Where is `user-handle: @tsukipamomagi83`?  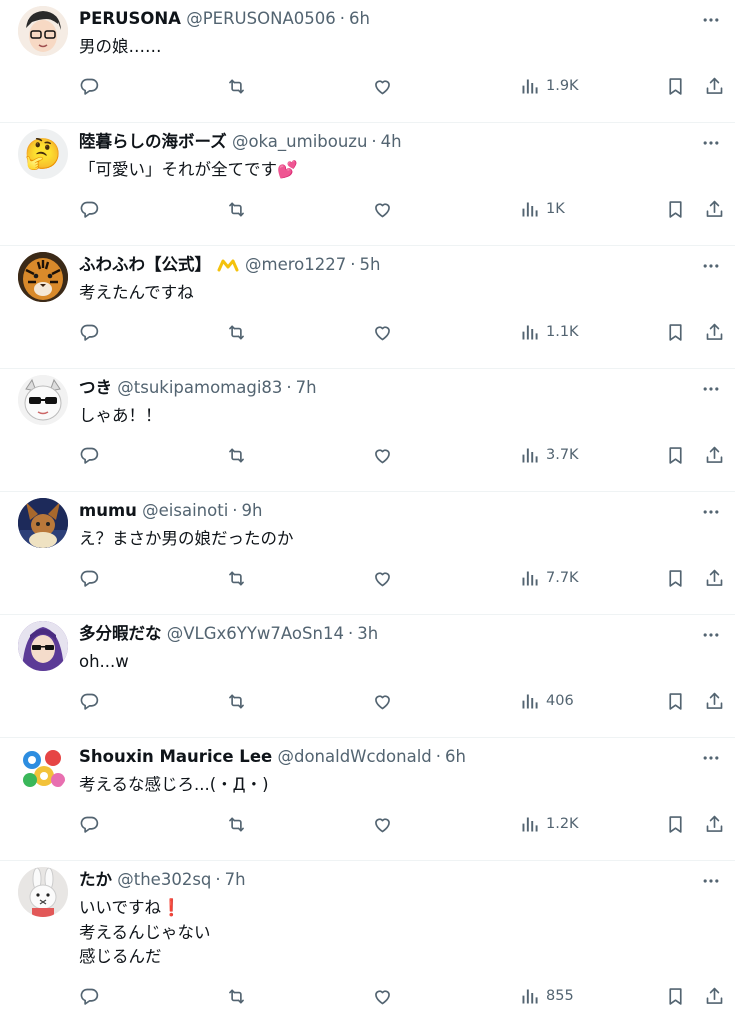 user-handle: @tsukipamomagi83 is located at coordinates (199, 387).